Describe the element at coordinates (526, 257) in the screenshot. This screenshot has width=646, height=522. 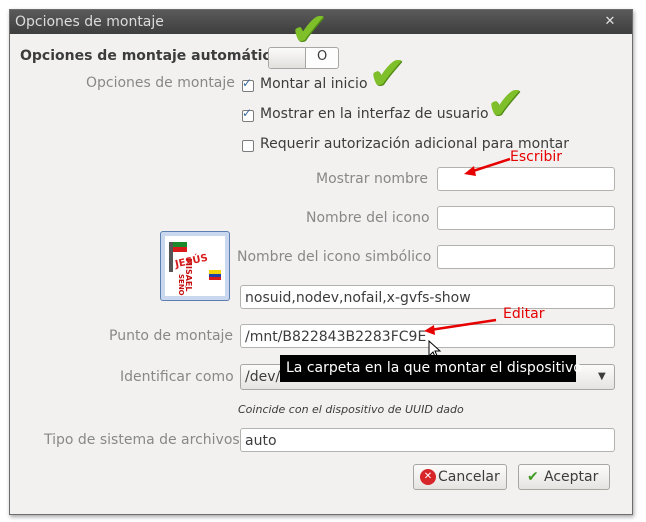
I see `symbolic-icon-input` at that location.